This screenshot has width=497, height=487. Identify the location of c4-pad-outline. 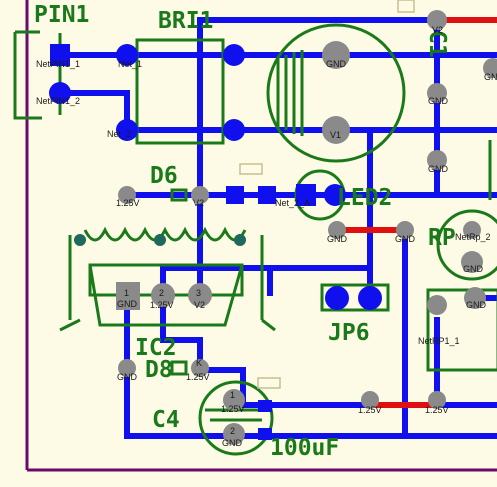
(269, 383).